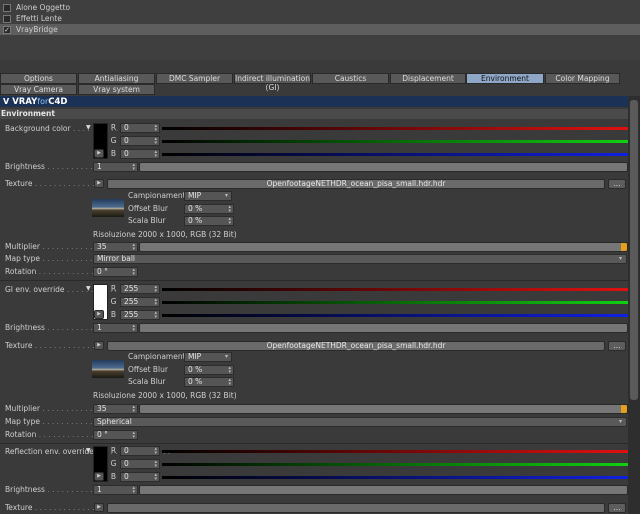  Describe the element at coordinates (115, 328) in the screenshot. I see `gi-brightness-input: 1 ▴ ▾` at that location.